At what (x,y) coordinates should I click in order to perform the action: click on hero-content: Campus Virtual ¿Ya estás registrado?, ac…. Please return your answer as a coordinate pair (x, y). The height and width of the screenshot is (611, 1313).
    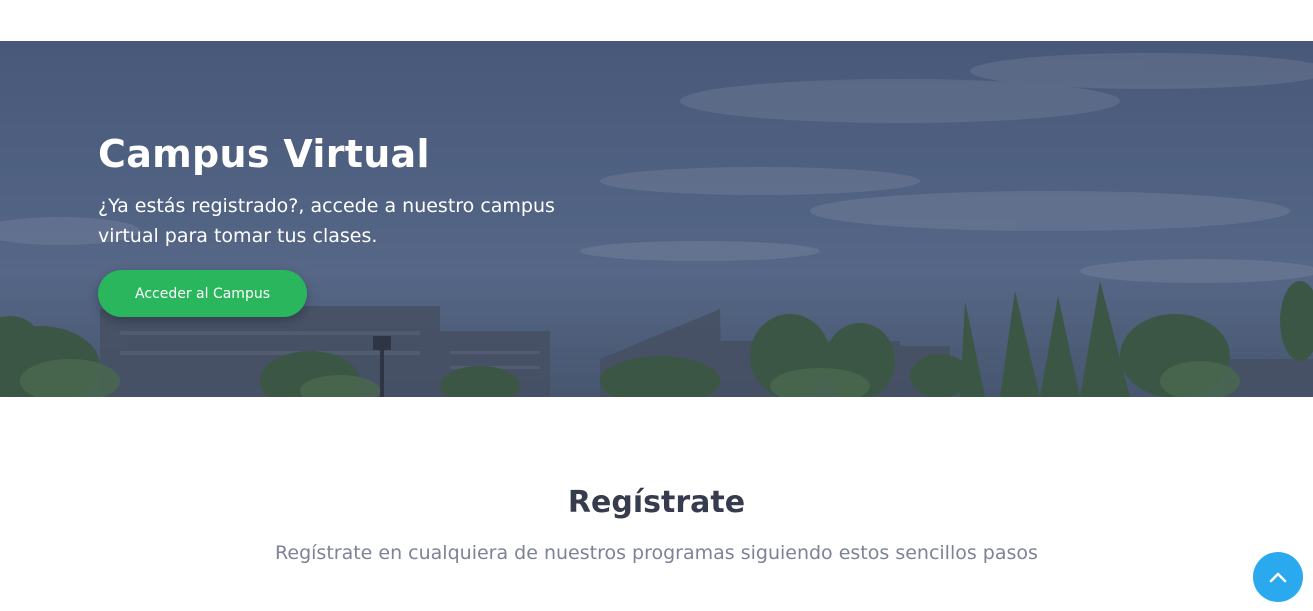
    Looking at the image, I should click on (358, 190).